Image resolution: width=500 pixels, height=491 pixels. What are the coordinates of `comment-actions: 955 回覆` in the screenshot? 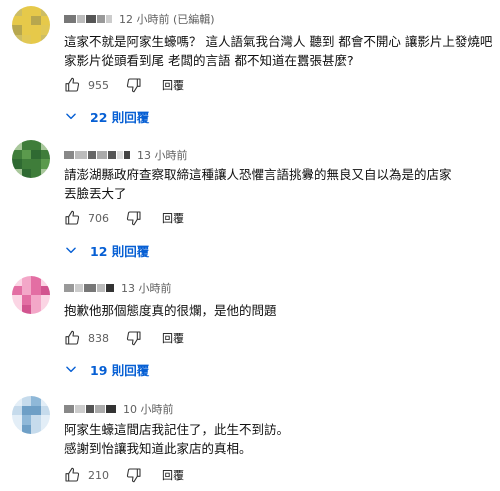 It's located at (124, 85).